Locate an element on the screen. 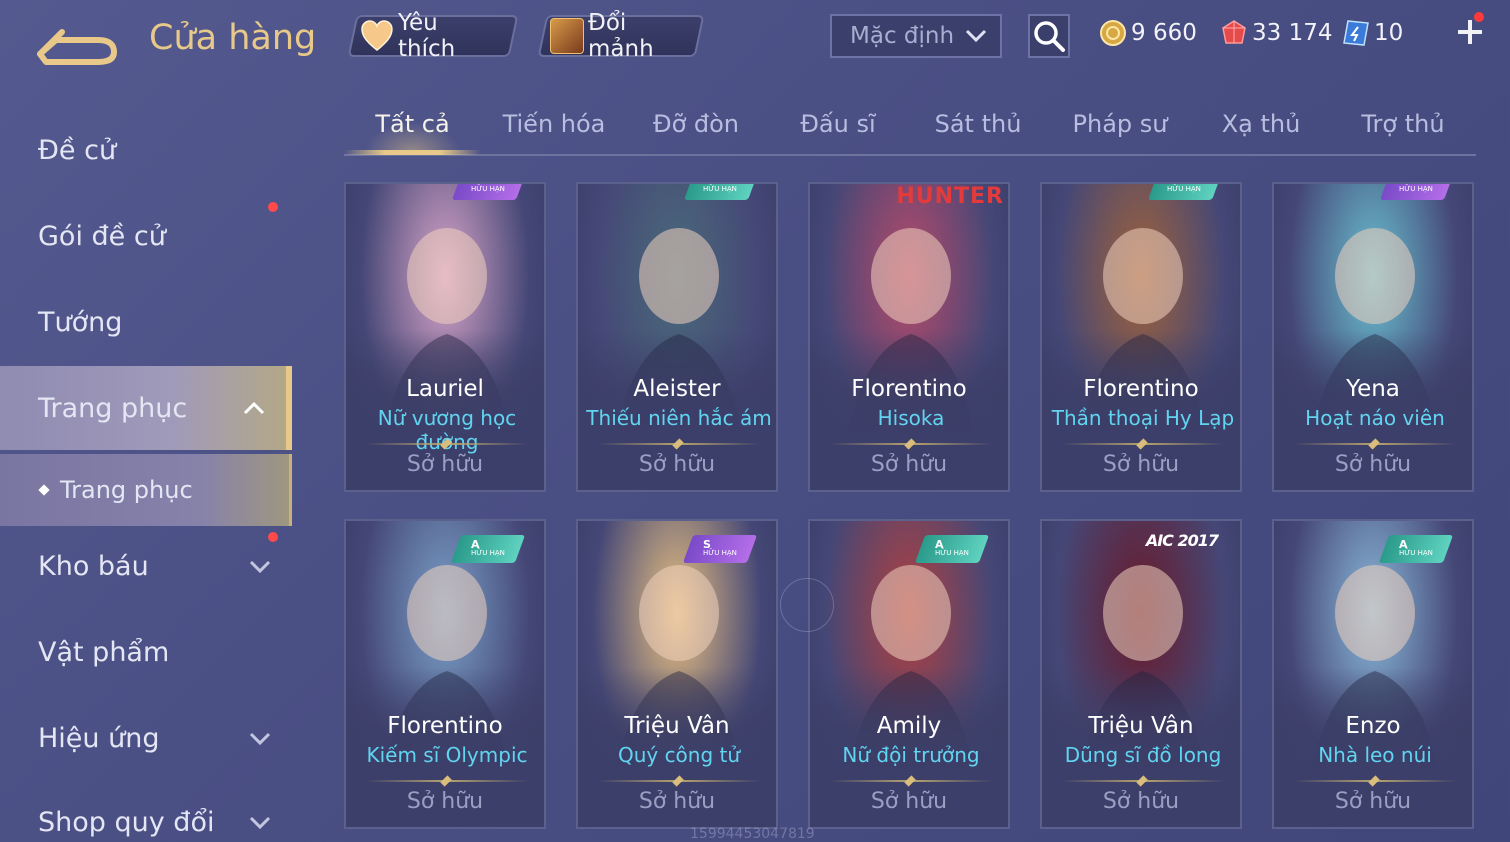  watermark: 15994453047819 is located at coordinates (752, 834).